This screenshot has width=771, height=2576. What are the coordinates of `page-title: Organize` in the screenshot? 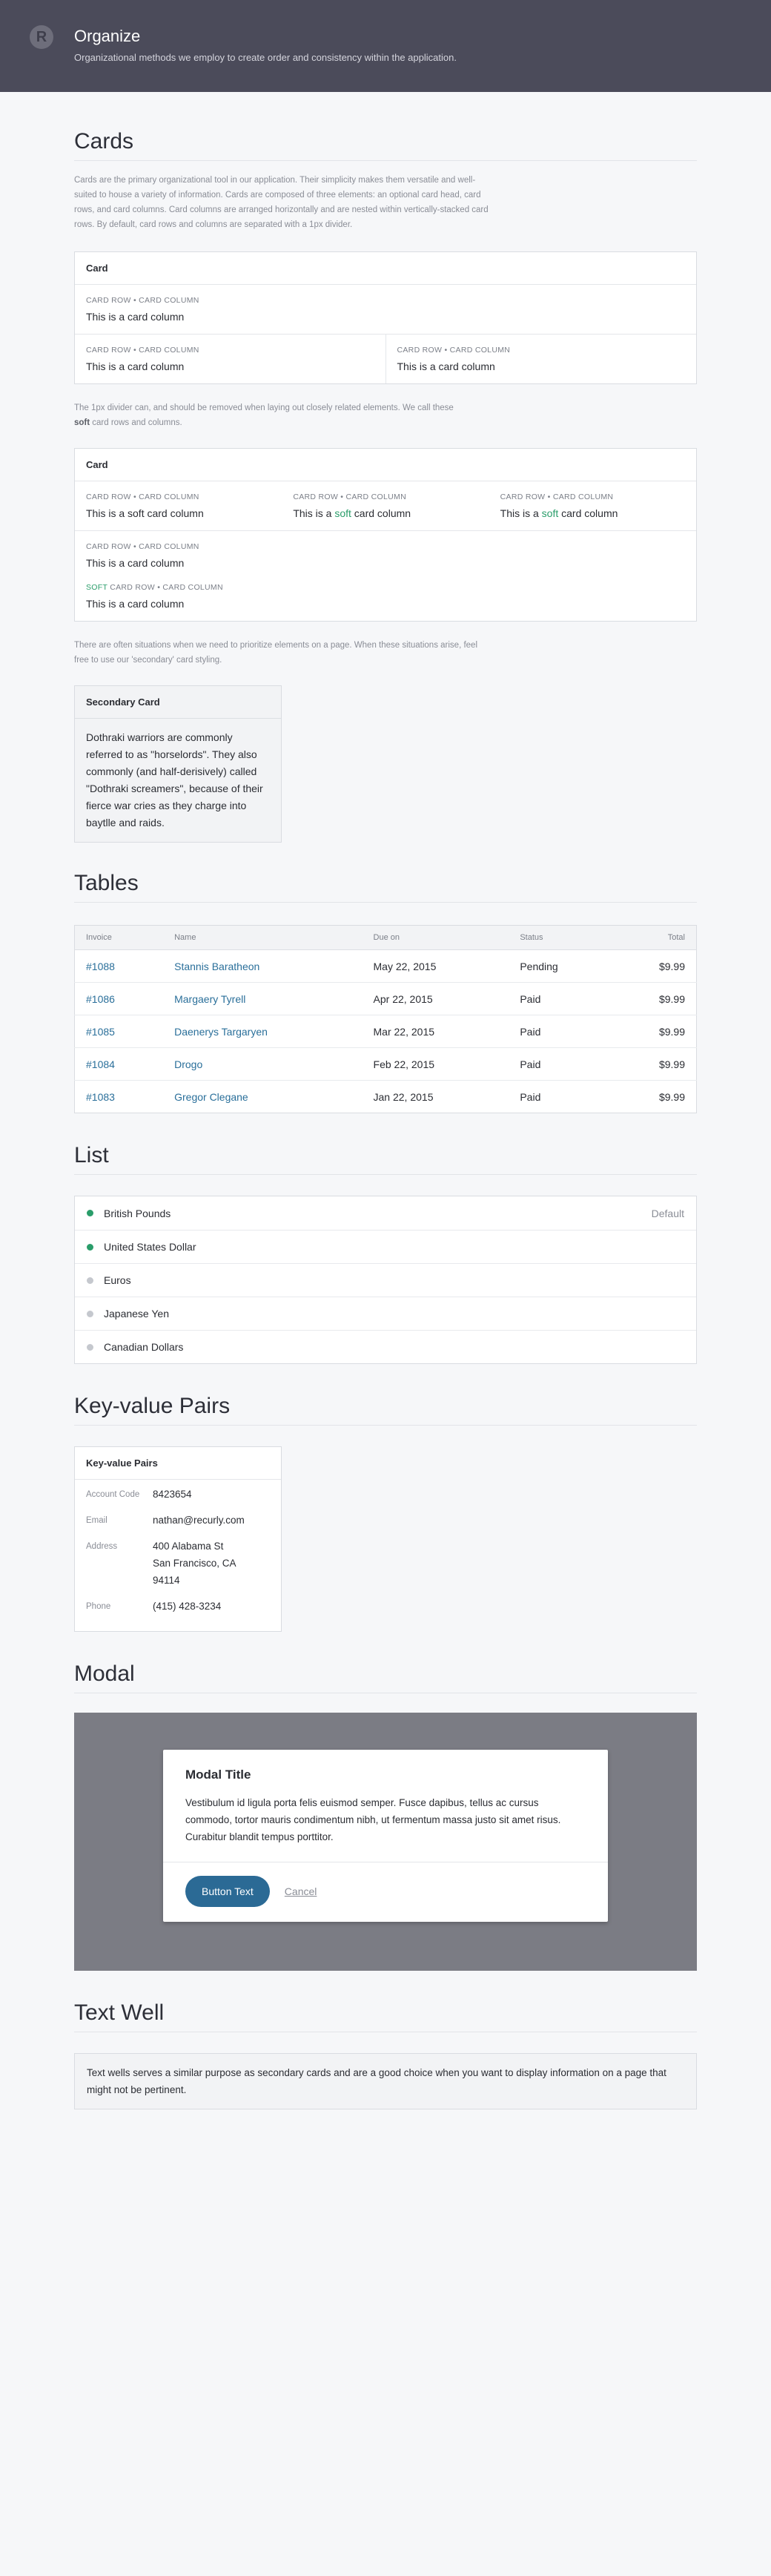 It's located at (107, 36).